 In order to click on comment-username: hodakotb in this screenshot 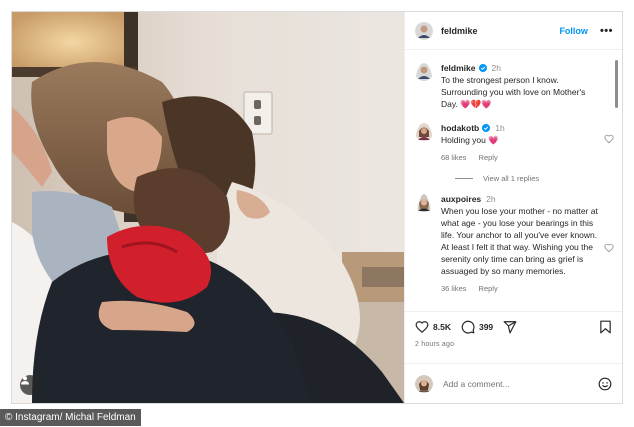, I will do `click(460, 128)`.